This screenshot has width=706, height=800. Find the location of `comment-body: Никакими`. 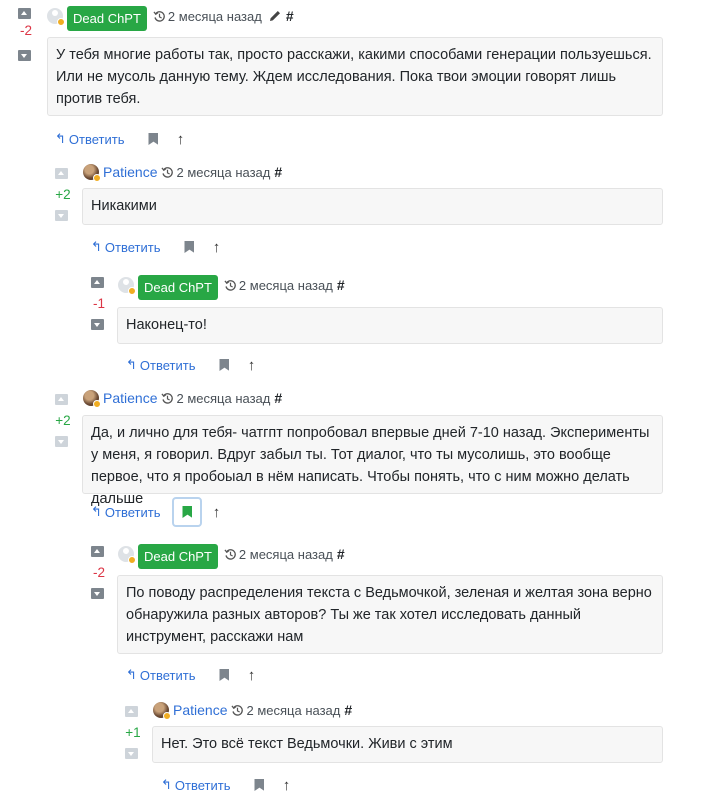

comment-body: Никакими is located at coordinates (372, 206).